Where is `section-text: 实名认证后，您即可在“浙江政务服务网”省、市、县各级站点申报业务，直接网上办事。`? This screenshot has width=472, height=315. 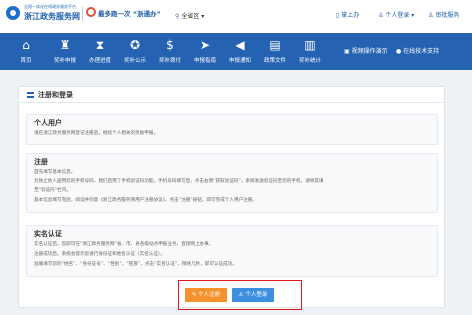
section-text: 实名认证后，您即可在“浙江政务服务网”省、市、县各级站点申报业务，直接网上办事。 is located at coordinates (124, 244).